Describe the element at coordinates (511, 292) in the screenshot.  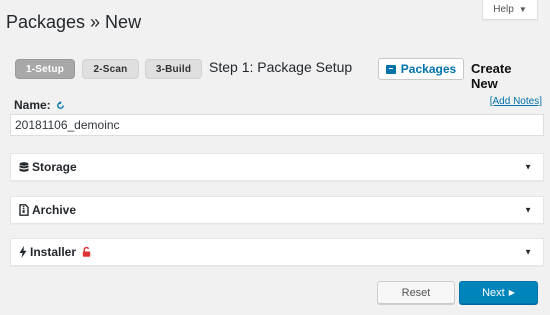
I see `play-arrow-icon: ▶` at that location.